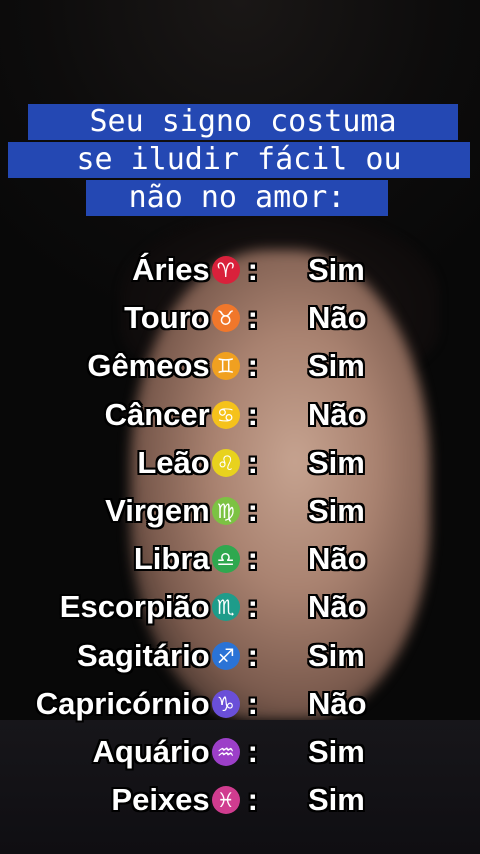 The width and height of the screenshot is (480, 854). I want to click on sign-name: Sagitário, so click(143, 655).